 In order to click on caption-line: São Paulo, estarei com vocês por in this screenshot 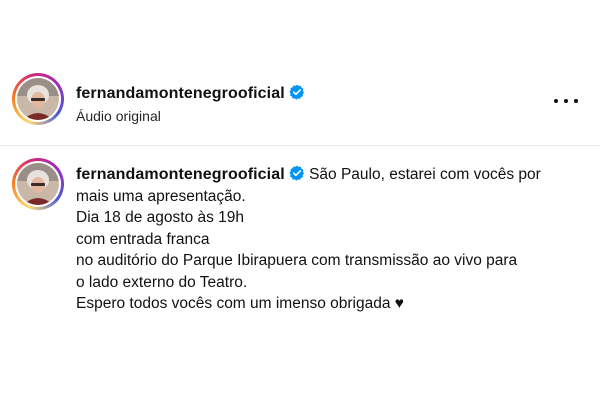, I will do `click(425, 174)`.